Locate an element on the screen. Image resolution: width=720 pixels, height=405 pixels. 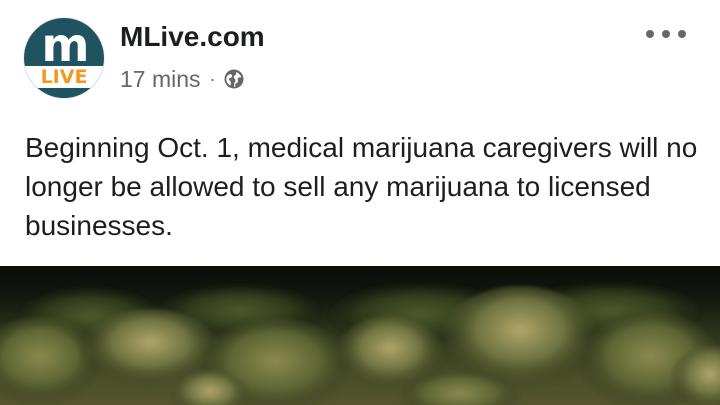
avatar-logo-letter: m is located at coordinates (65, 45).